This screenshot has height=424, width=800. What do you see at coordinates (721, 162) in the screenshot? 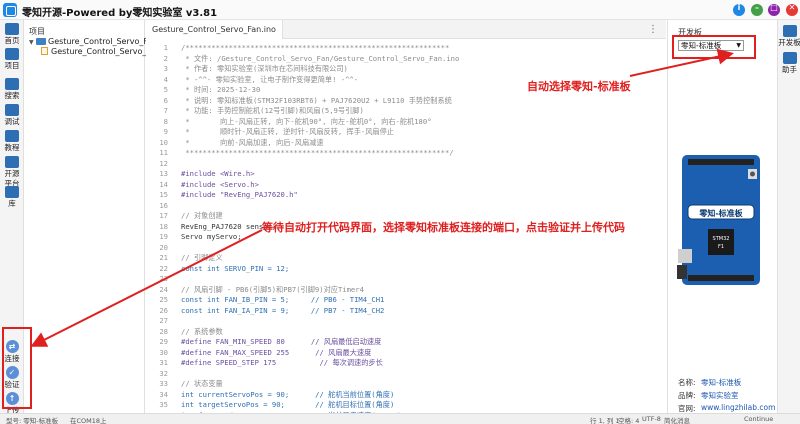
I see `header-pins` at bounding box center [721, 162].